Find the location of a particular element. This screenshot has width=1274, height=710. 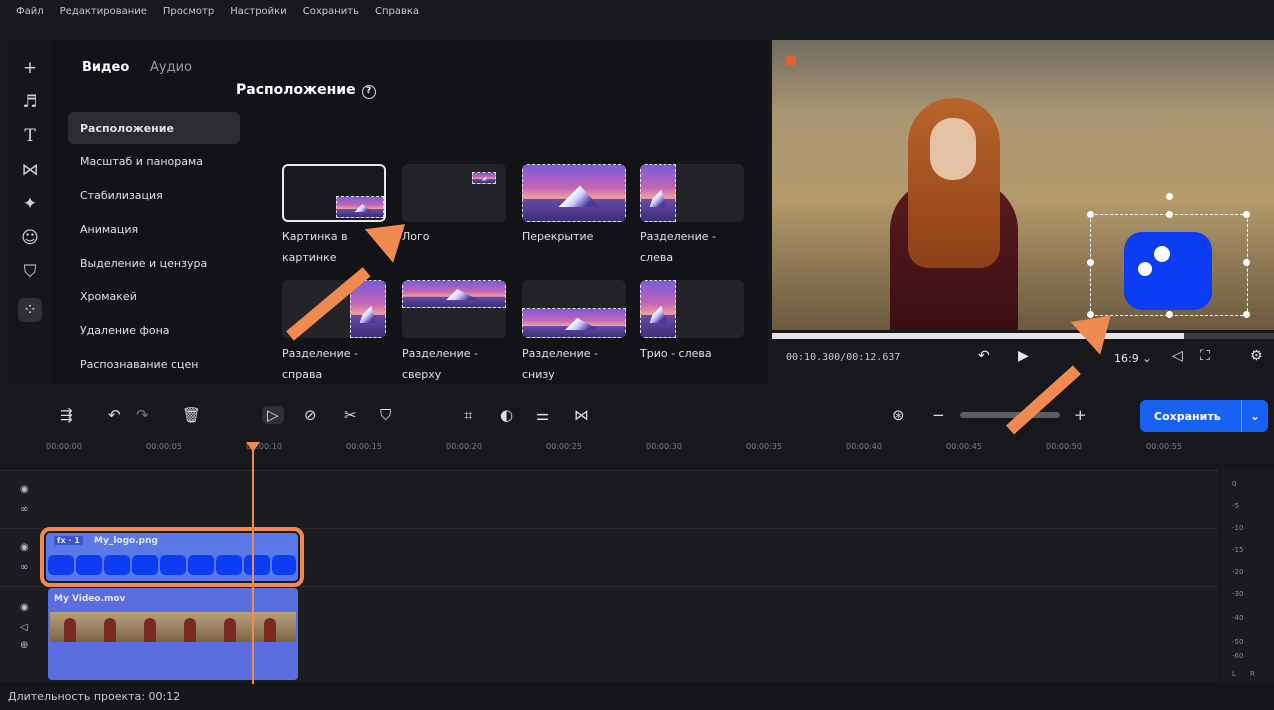

layout-card-pip is located at coordinates (334, 193).